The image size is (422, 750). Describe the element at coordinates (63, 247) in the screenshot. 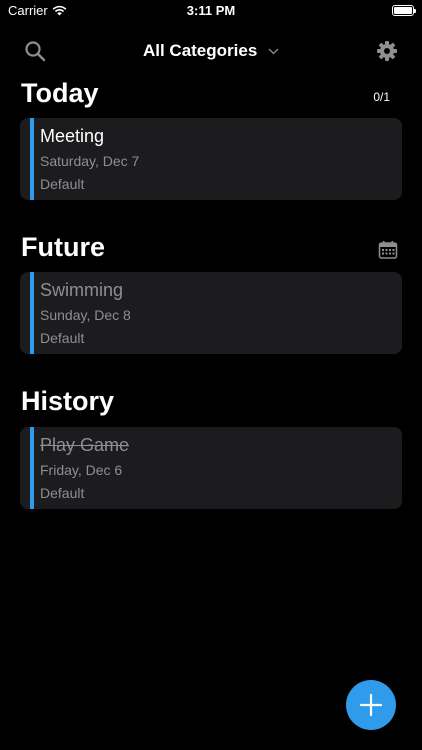

I see `section-title-future: Future` at that location.